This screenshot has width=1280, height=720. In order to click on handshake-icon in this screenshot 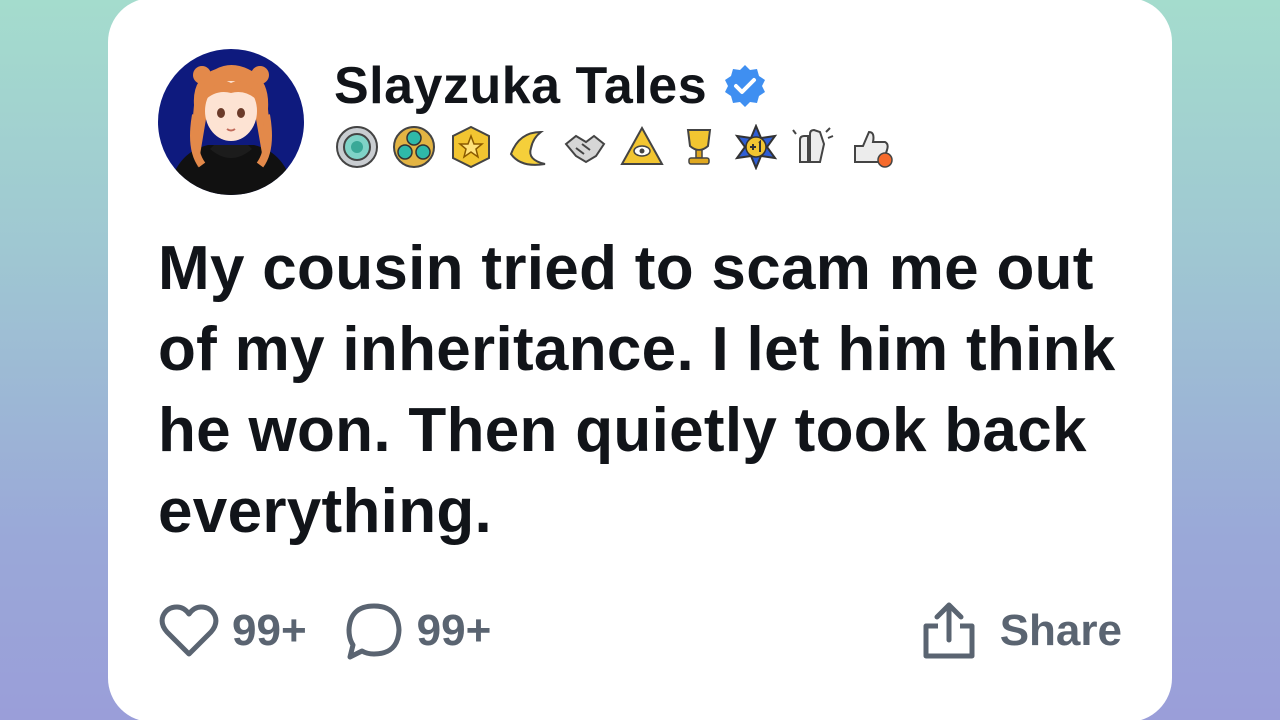, I will do `click(585, 147)`.